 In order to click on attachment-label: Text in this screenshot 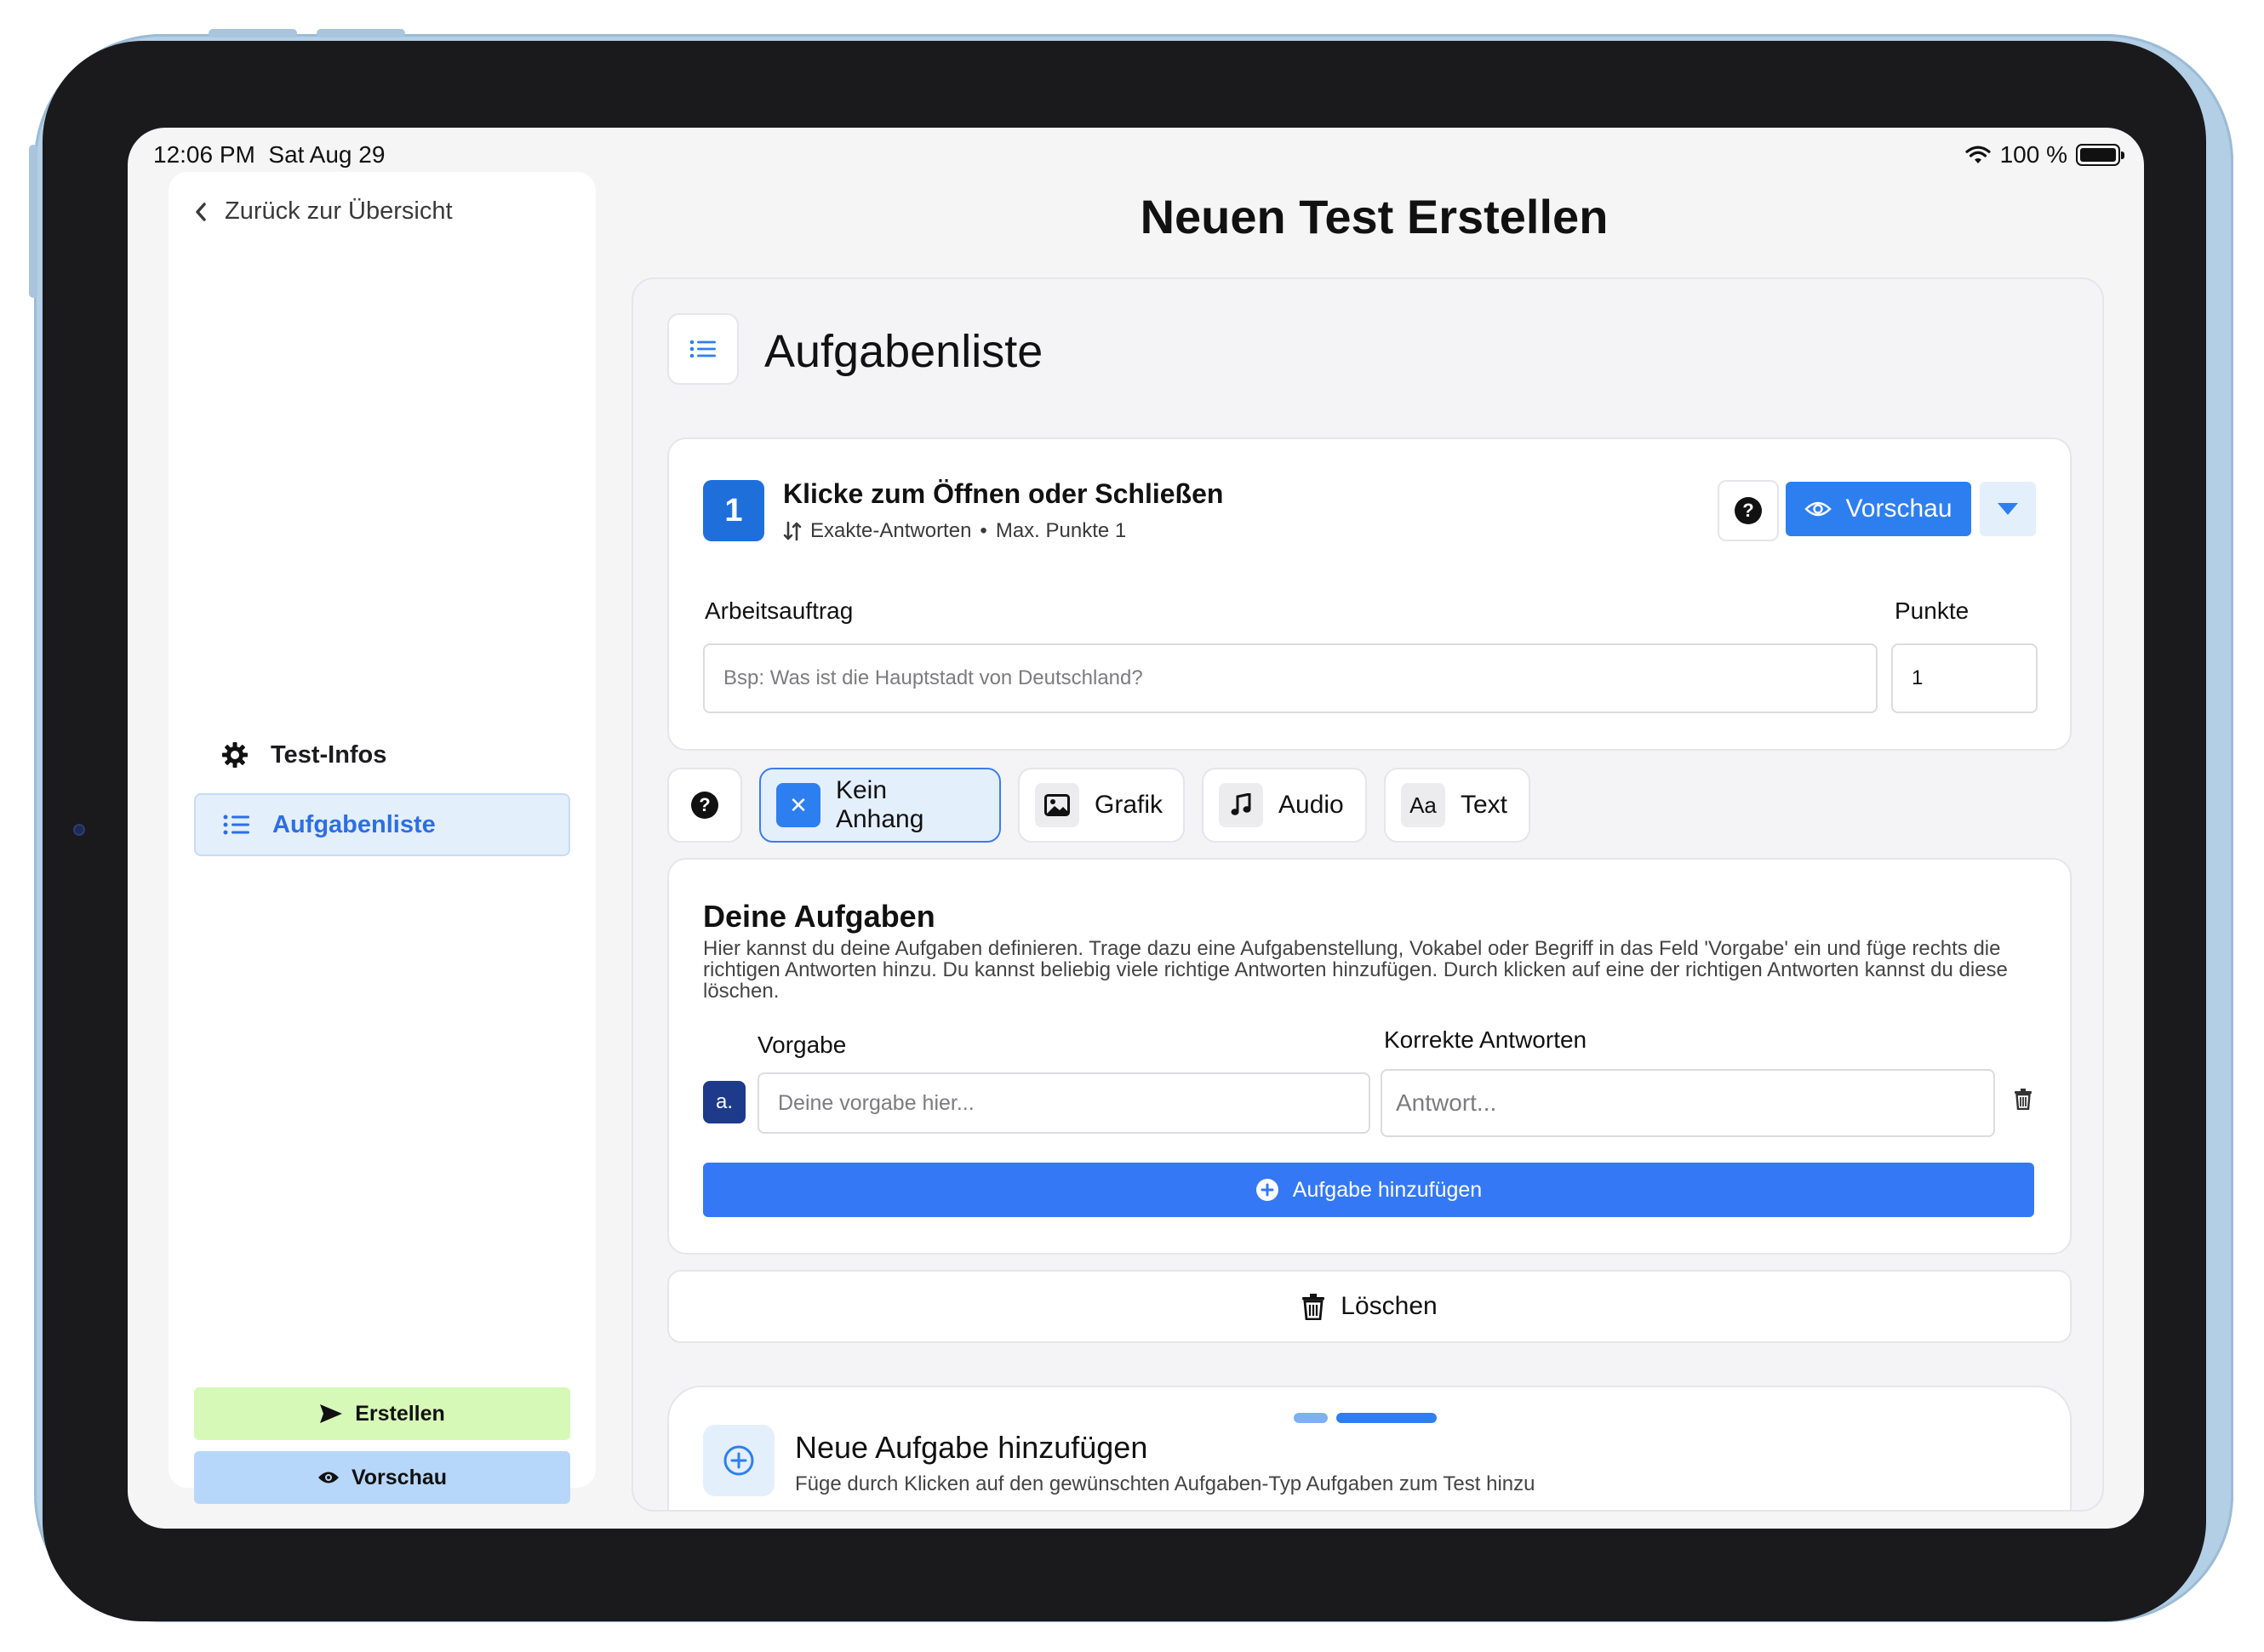, I will do `click(1484, 805)`.